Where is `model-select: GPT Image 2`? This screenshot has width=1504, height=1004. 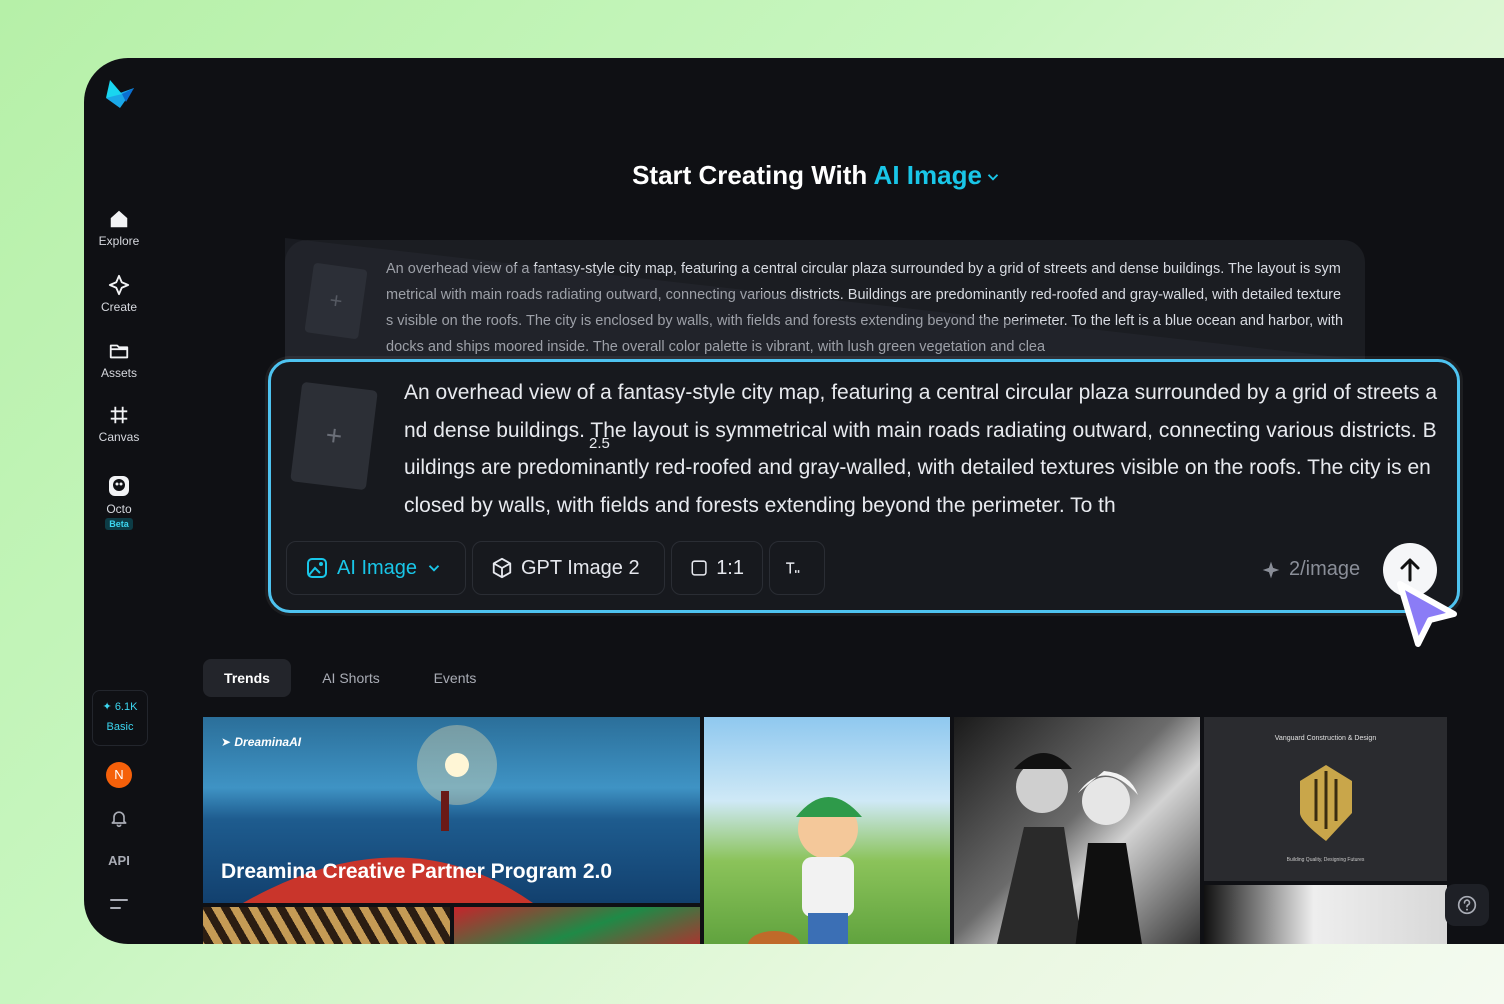 model-select: GPT Image 2 is located at coordinates (568, 568).